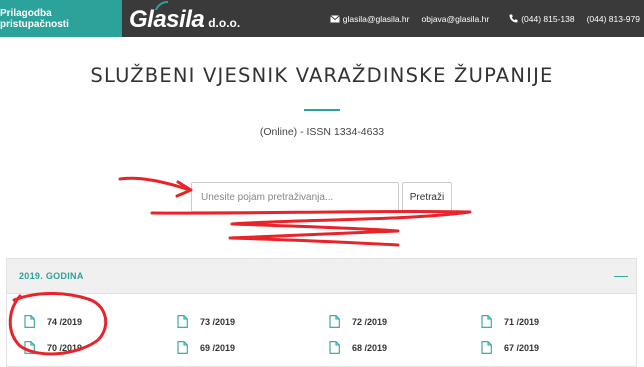  What do you see at coordinates (218, 347) in the screenshot?
I see `issue-label: 69 /2019` at bounding box center [218, 347].